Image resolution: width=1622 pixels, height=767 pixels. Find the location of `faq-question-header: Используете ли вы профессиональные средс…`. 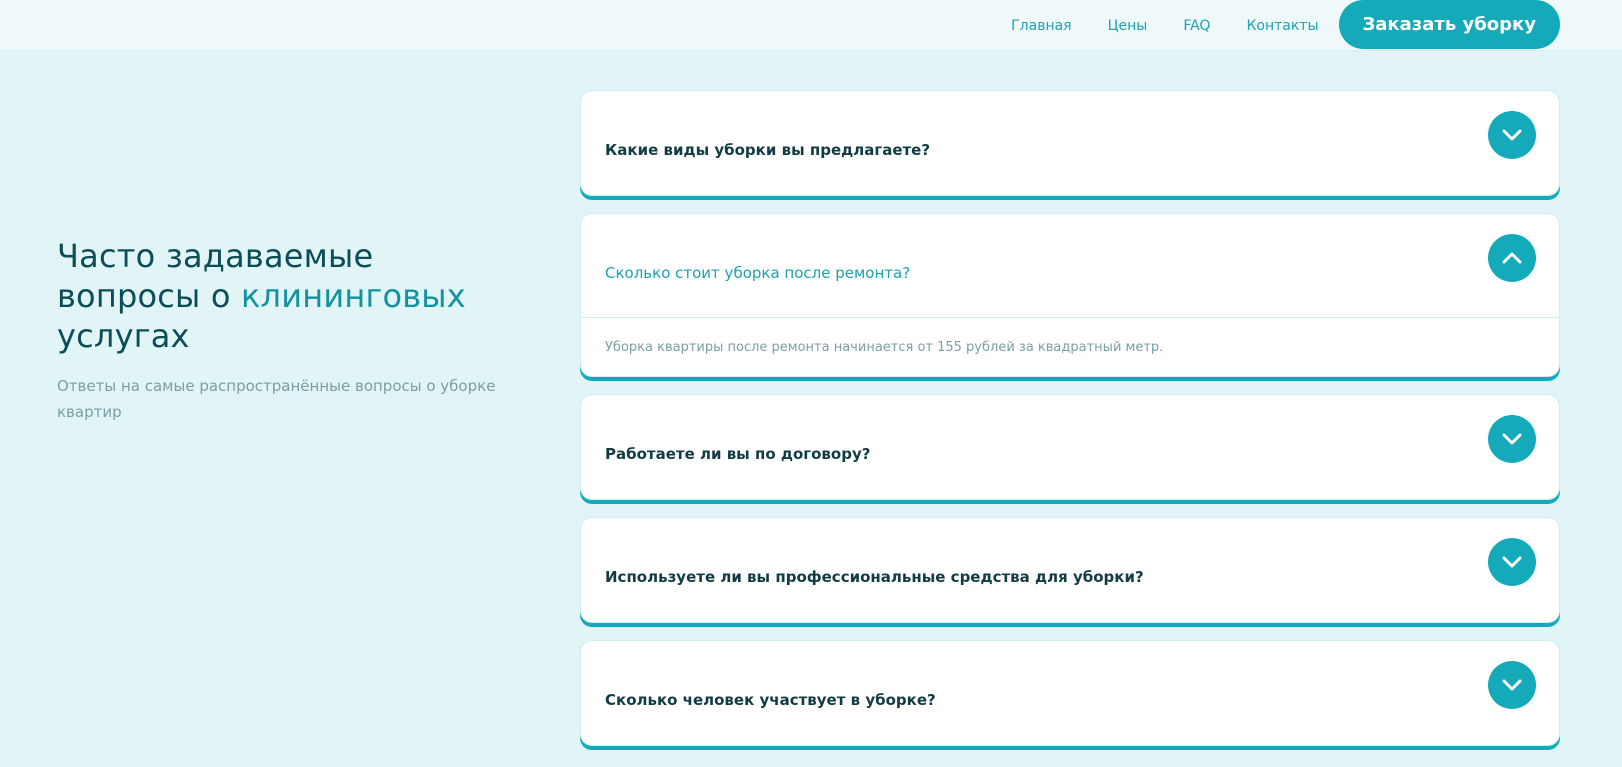

faq-question-header: Используете ли вы профессиональные средс… is located at coordinates (1070, 570).